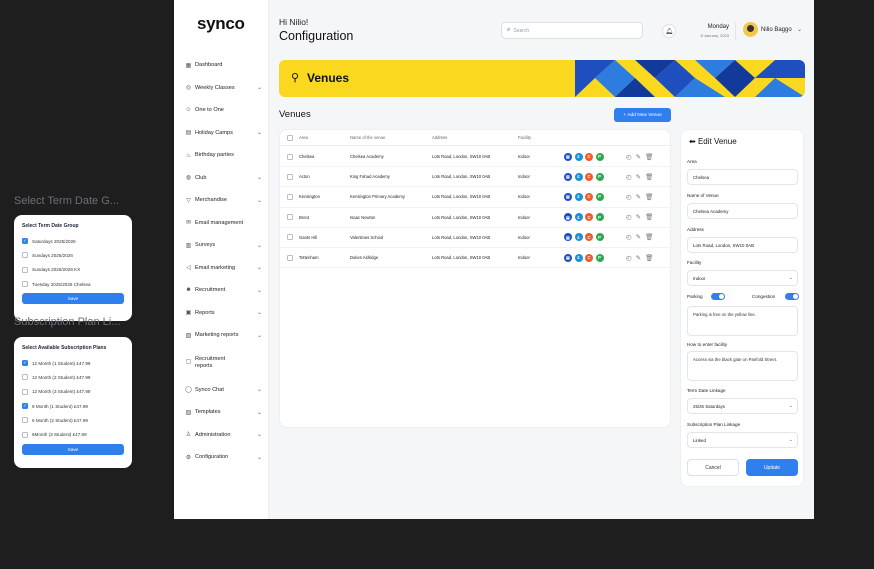 The height and width of the screenshot is (569, 874). Describe the element at coordinates (713, 467) in the screenshot. I see `cancel-button: Cancel` at that location.